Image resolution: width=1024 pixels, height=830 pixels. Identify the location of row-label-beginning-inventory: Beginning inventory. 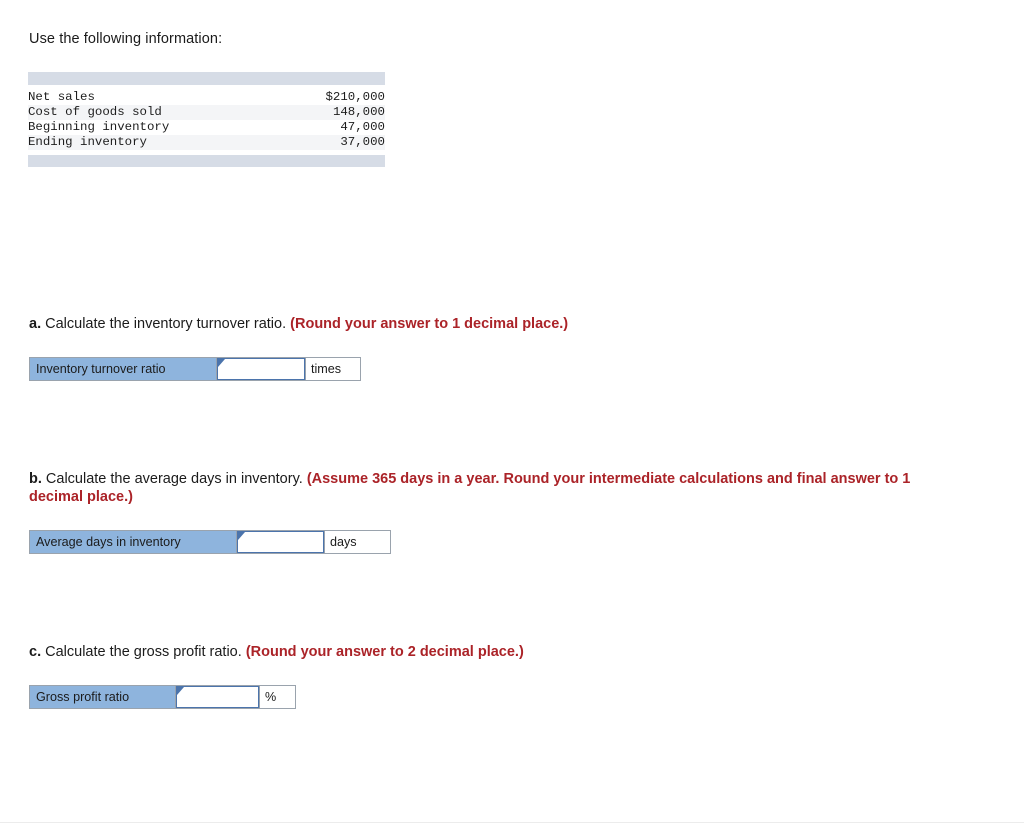
(99, 126).